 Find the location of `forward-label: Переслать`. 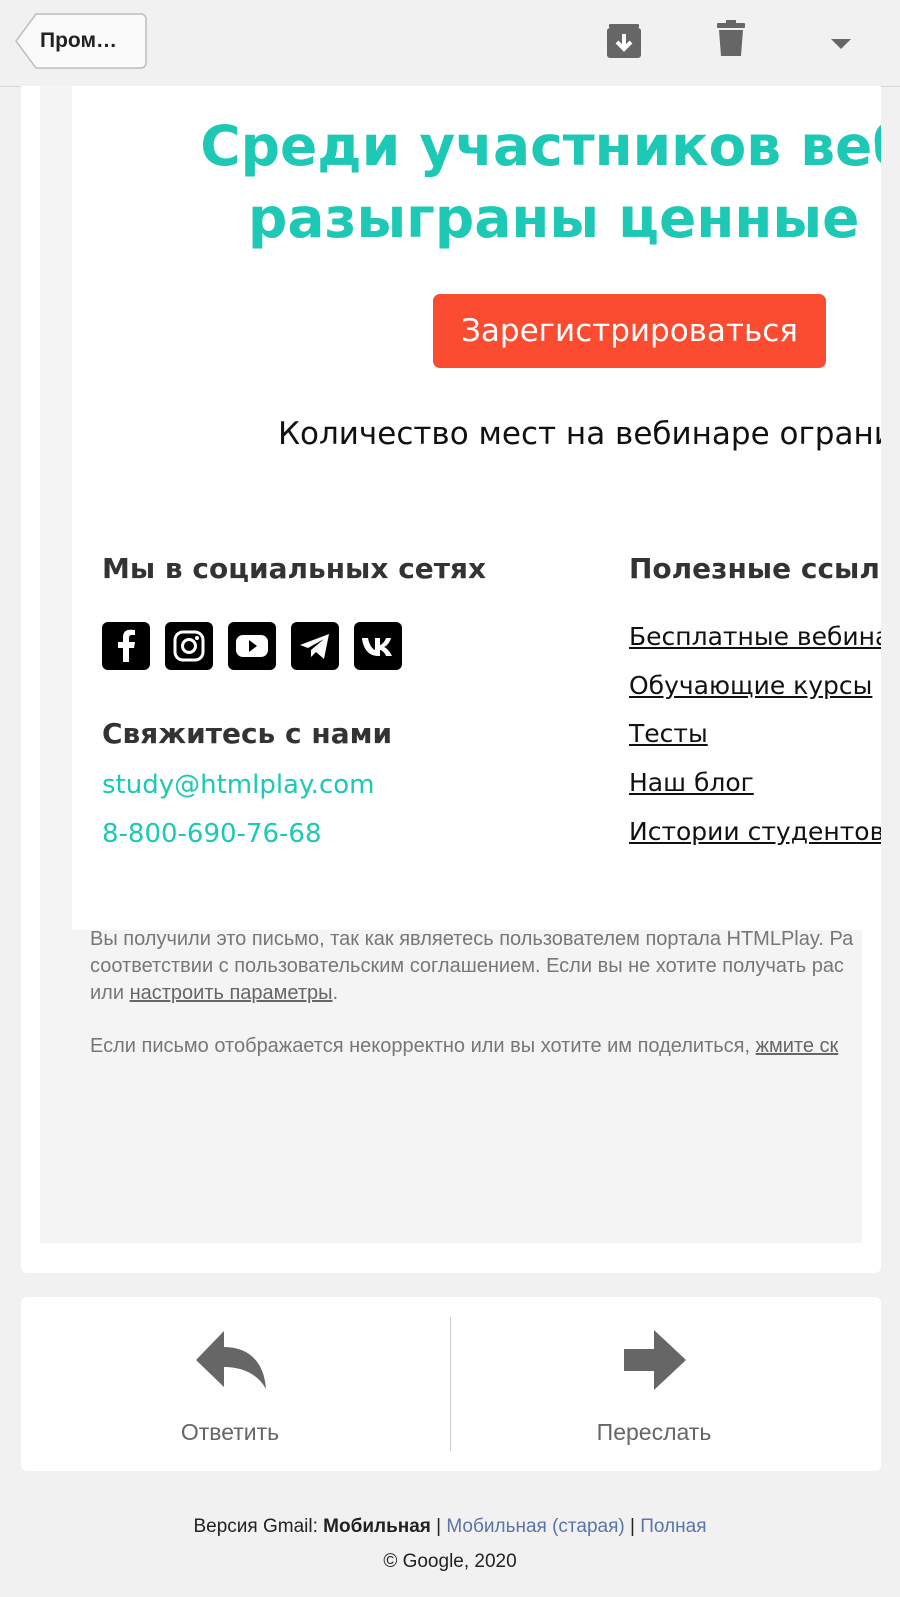

forward-label: Переслать is located at coordinates (654, 1432).